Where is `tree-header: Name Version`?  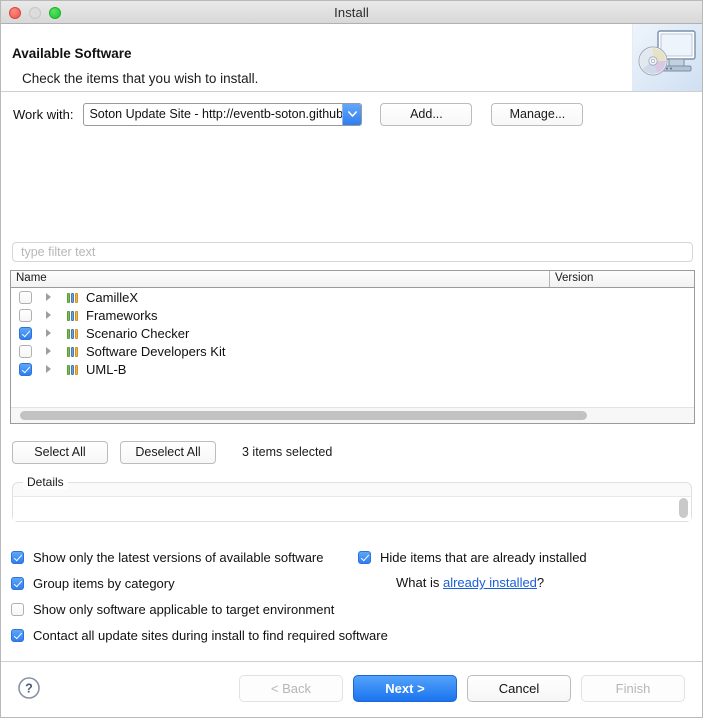 tree-header: Name Version is located at coordinates (352, 279).